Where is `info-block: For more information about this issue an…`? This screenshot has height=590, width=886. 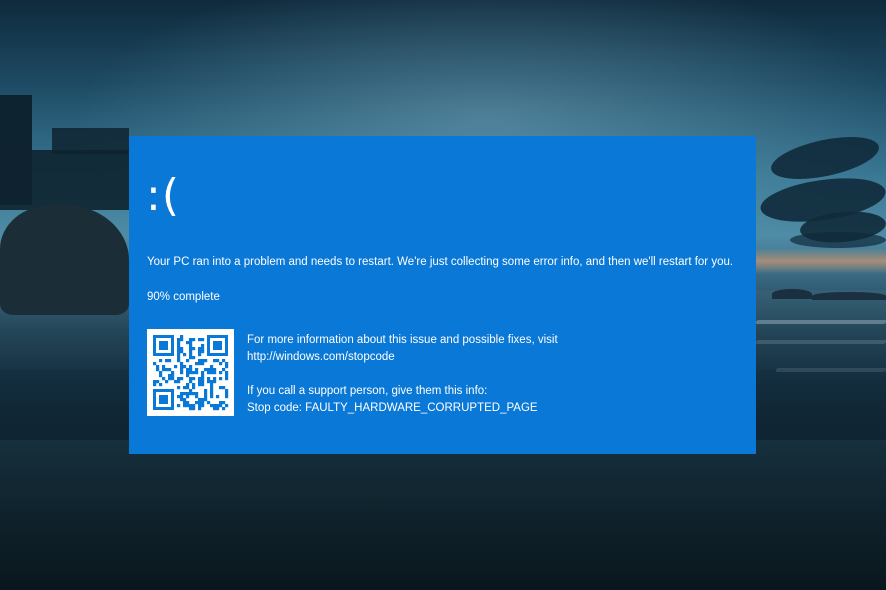 info-block: For more information about this issue an… is located at coordinates (402, 374).